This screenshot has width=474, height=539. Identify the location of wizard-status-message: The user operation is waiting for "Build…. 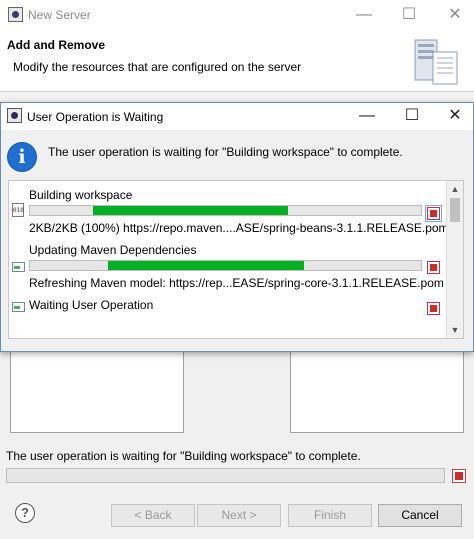
(183, 456).